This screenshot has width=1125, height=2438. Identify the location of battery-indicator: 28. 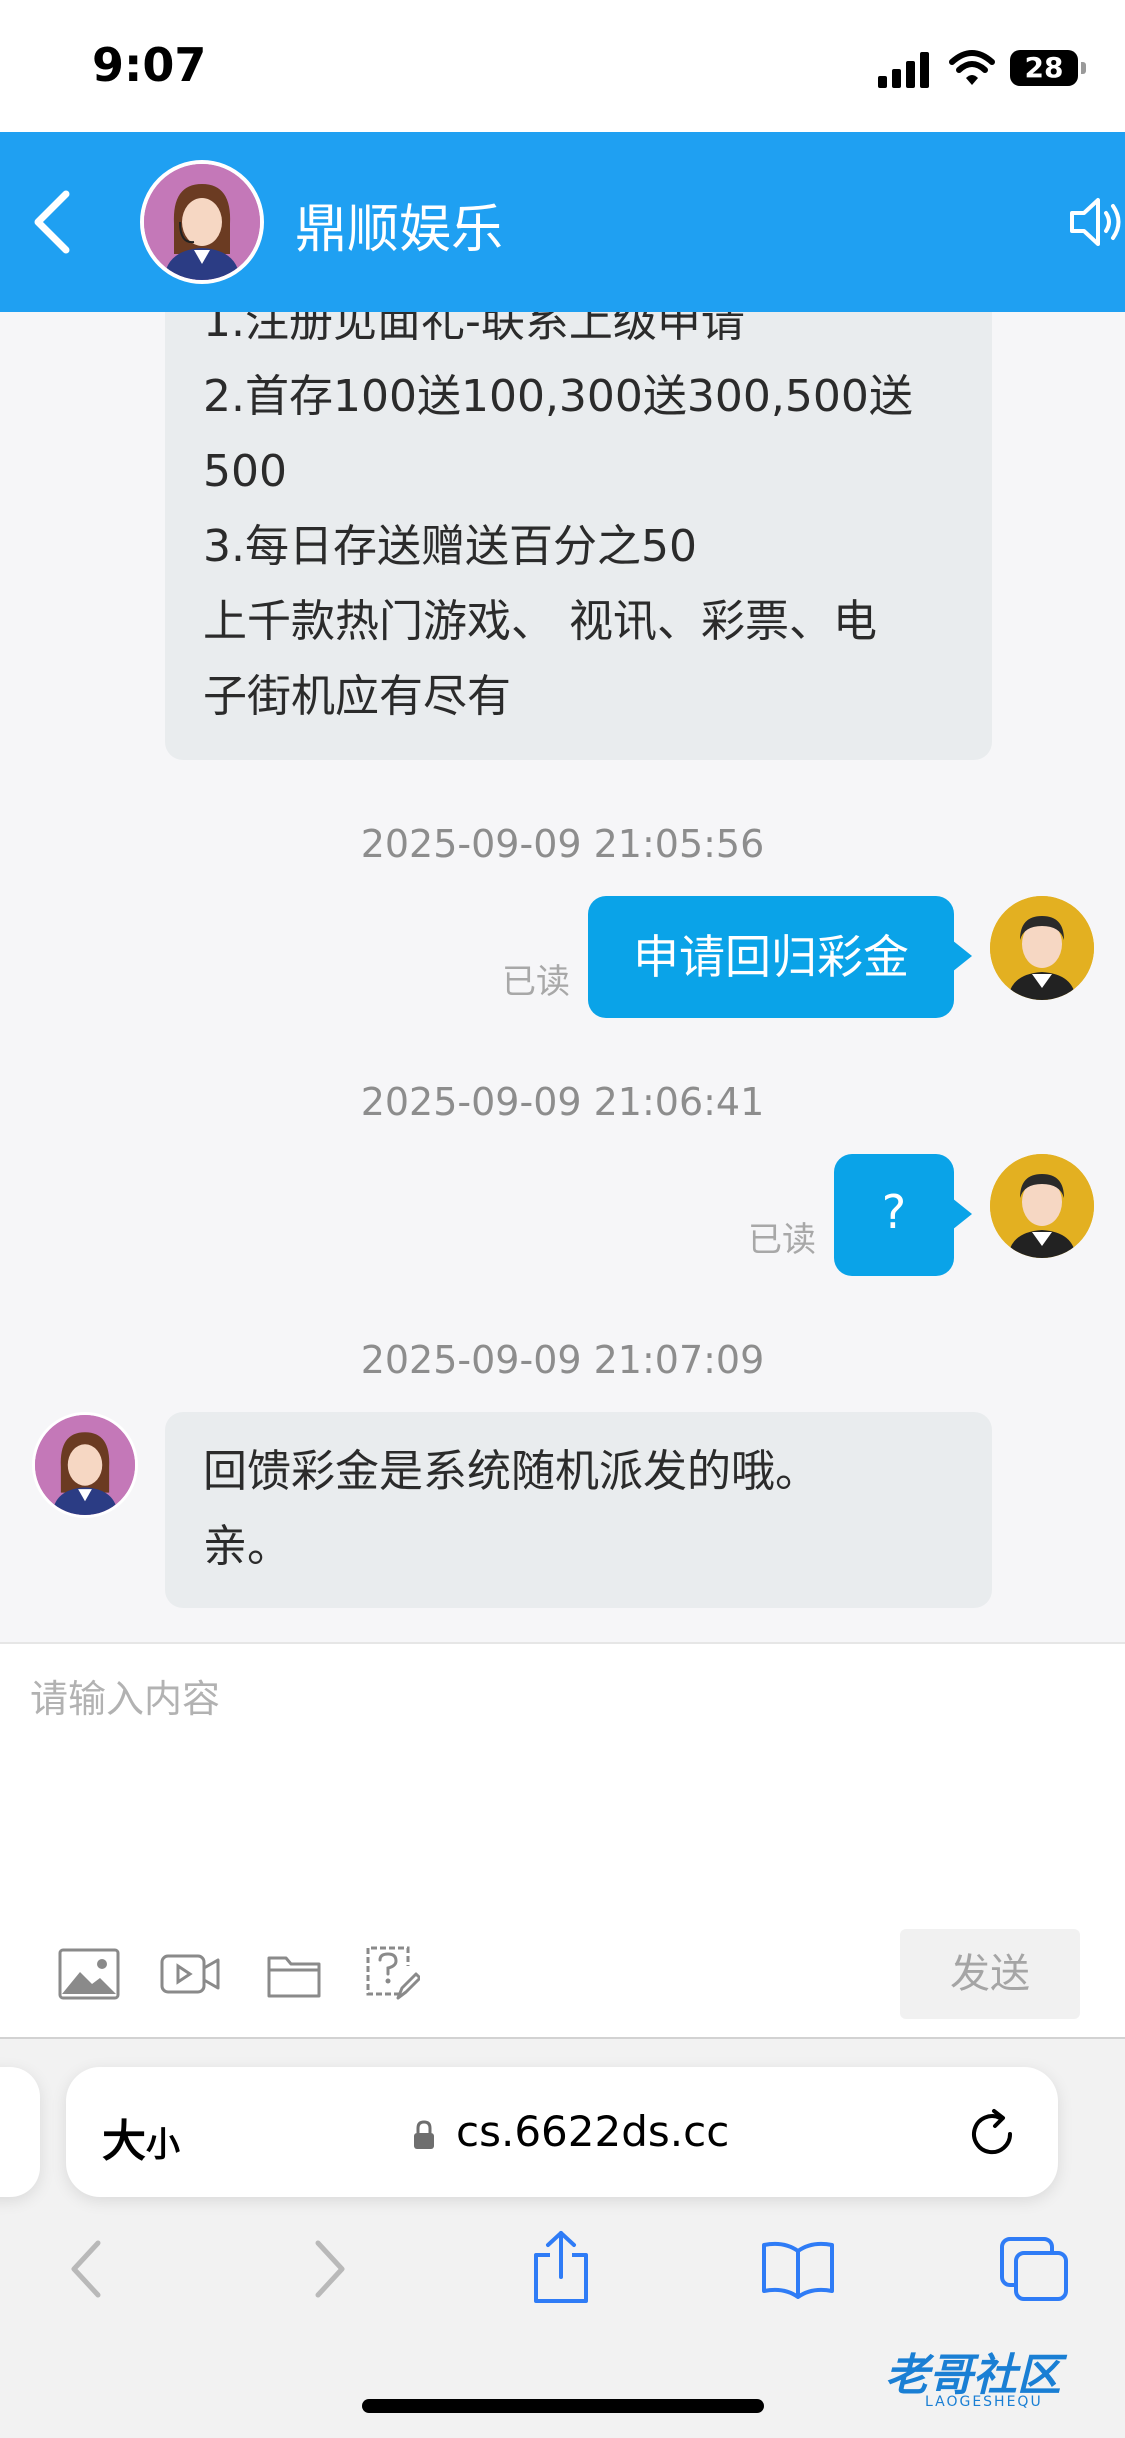
(1048, 68).